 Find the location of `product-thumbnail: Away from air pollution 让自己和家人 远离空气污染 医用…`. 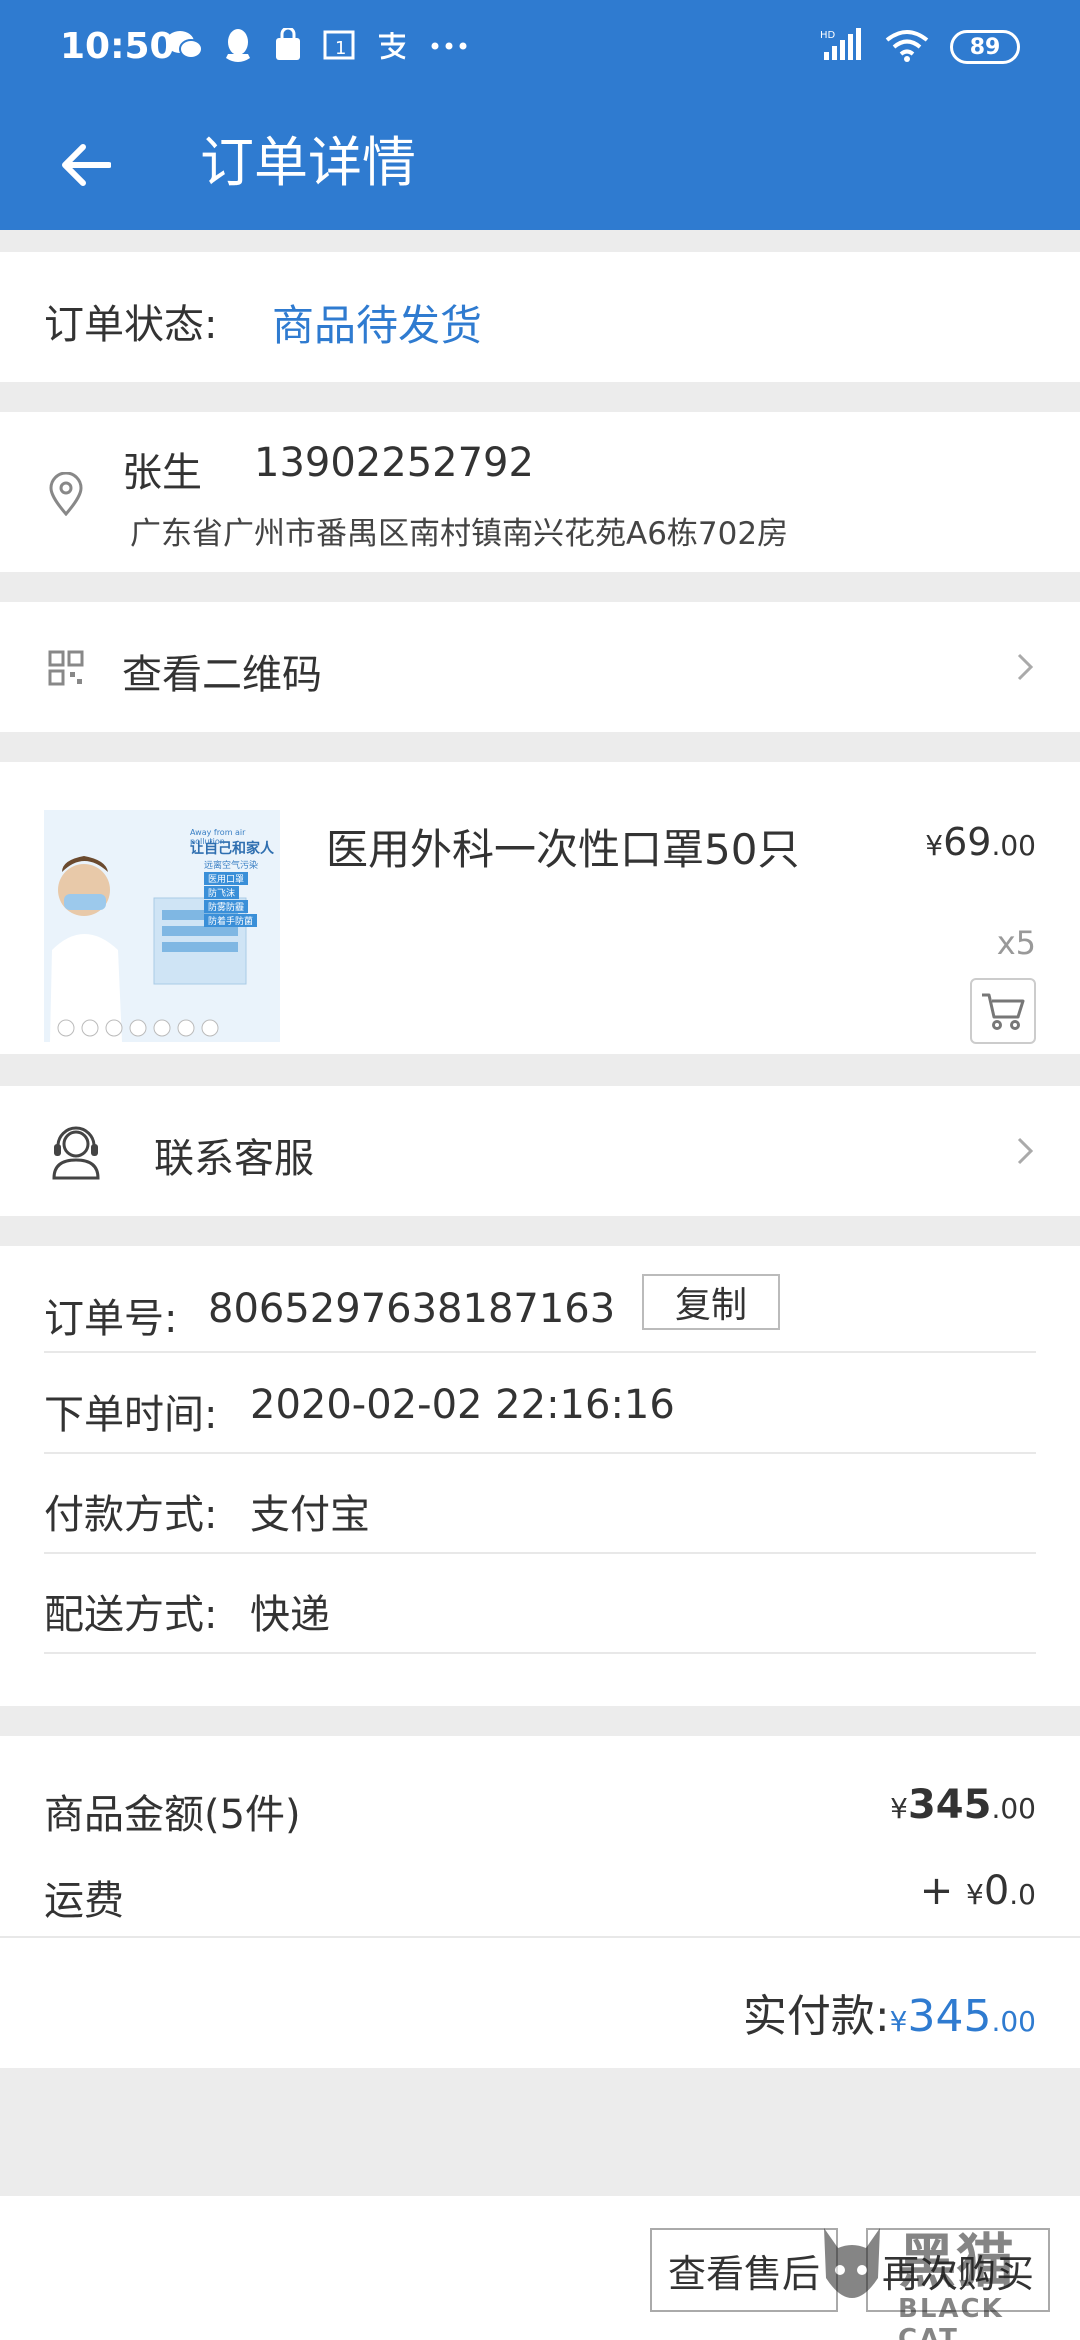

product-thumbnail: Away from air pollution 让自己和家人 远离空气污染 医用… is located at coordinates (162, 926).